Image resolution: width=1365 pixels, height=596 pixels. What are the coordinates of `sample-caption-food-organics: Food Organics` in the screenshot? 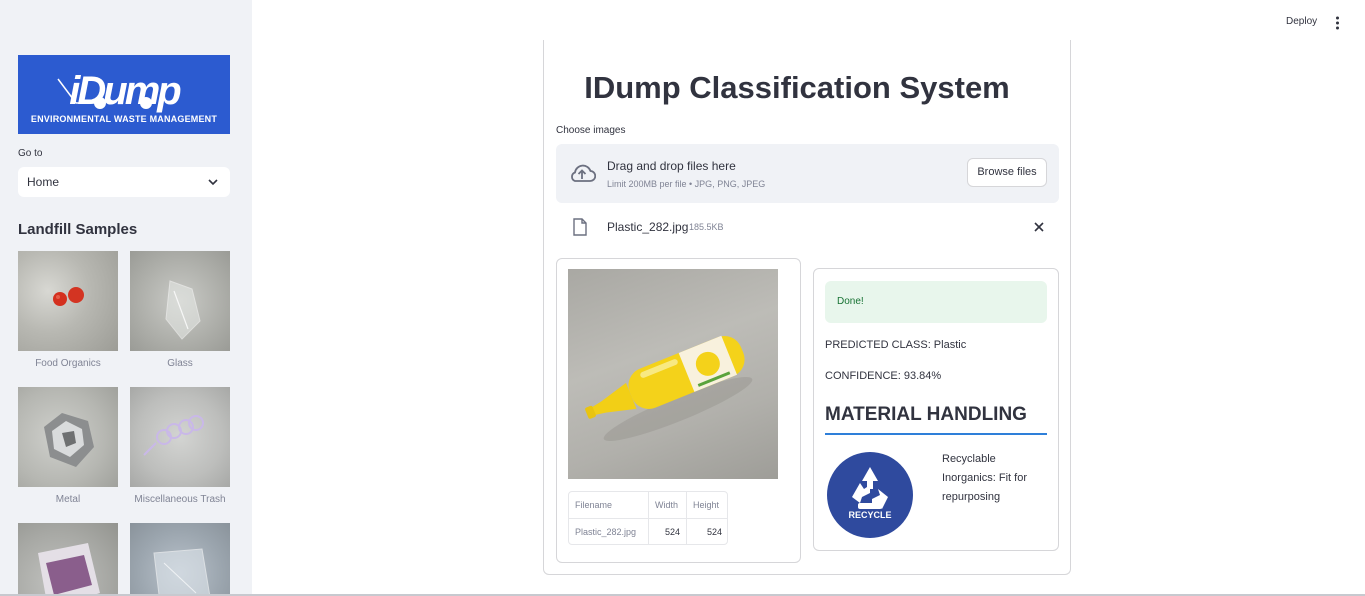 It's located at (68, 363).